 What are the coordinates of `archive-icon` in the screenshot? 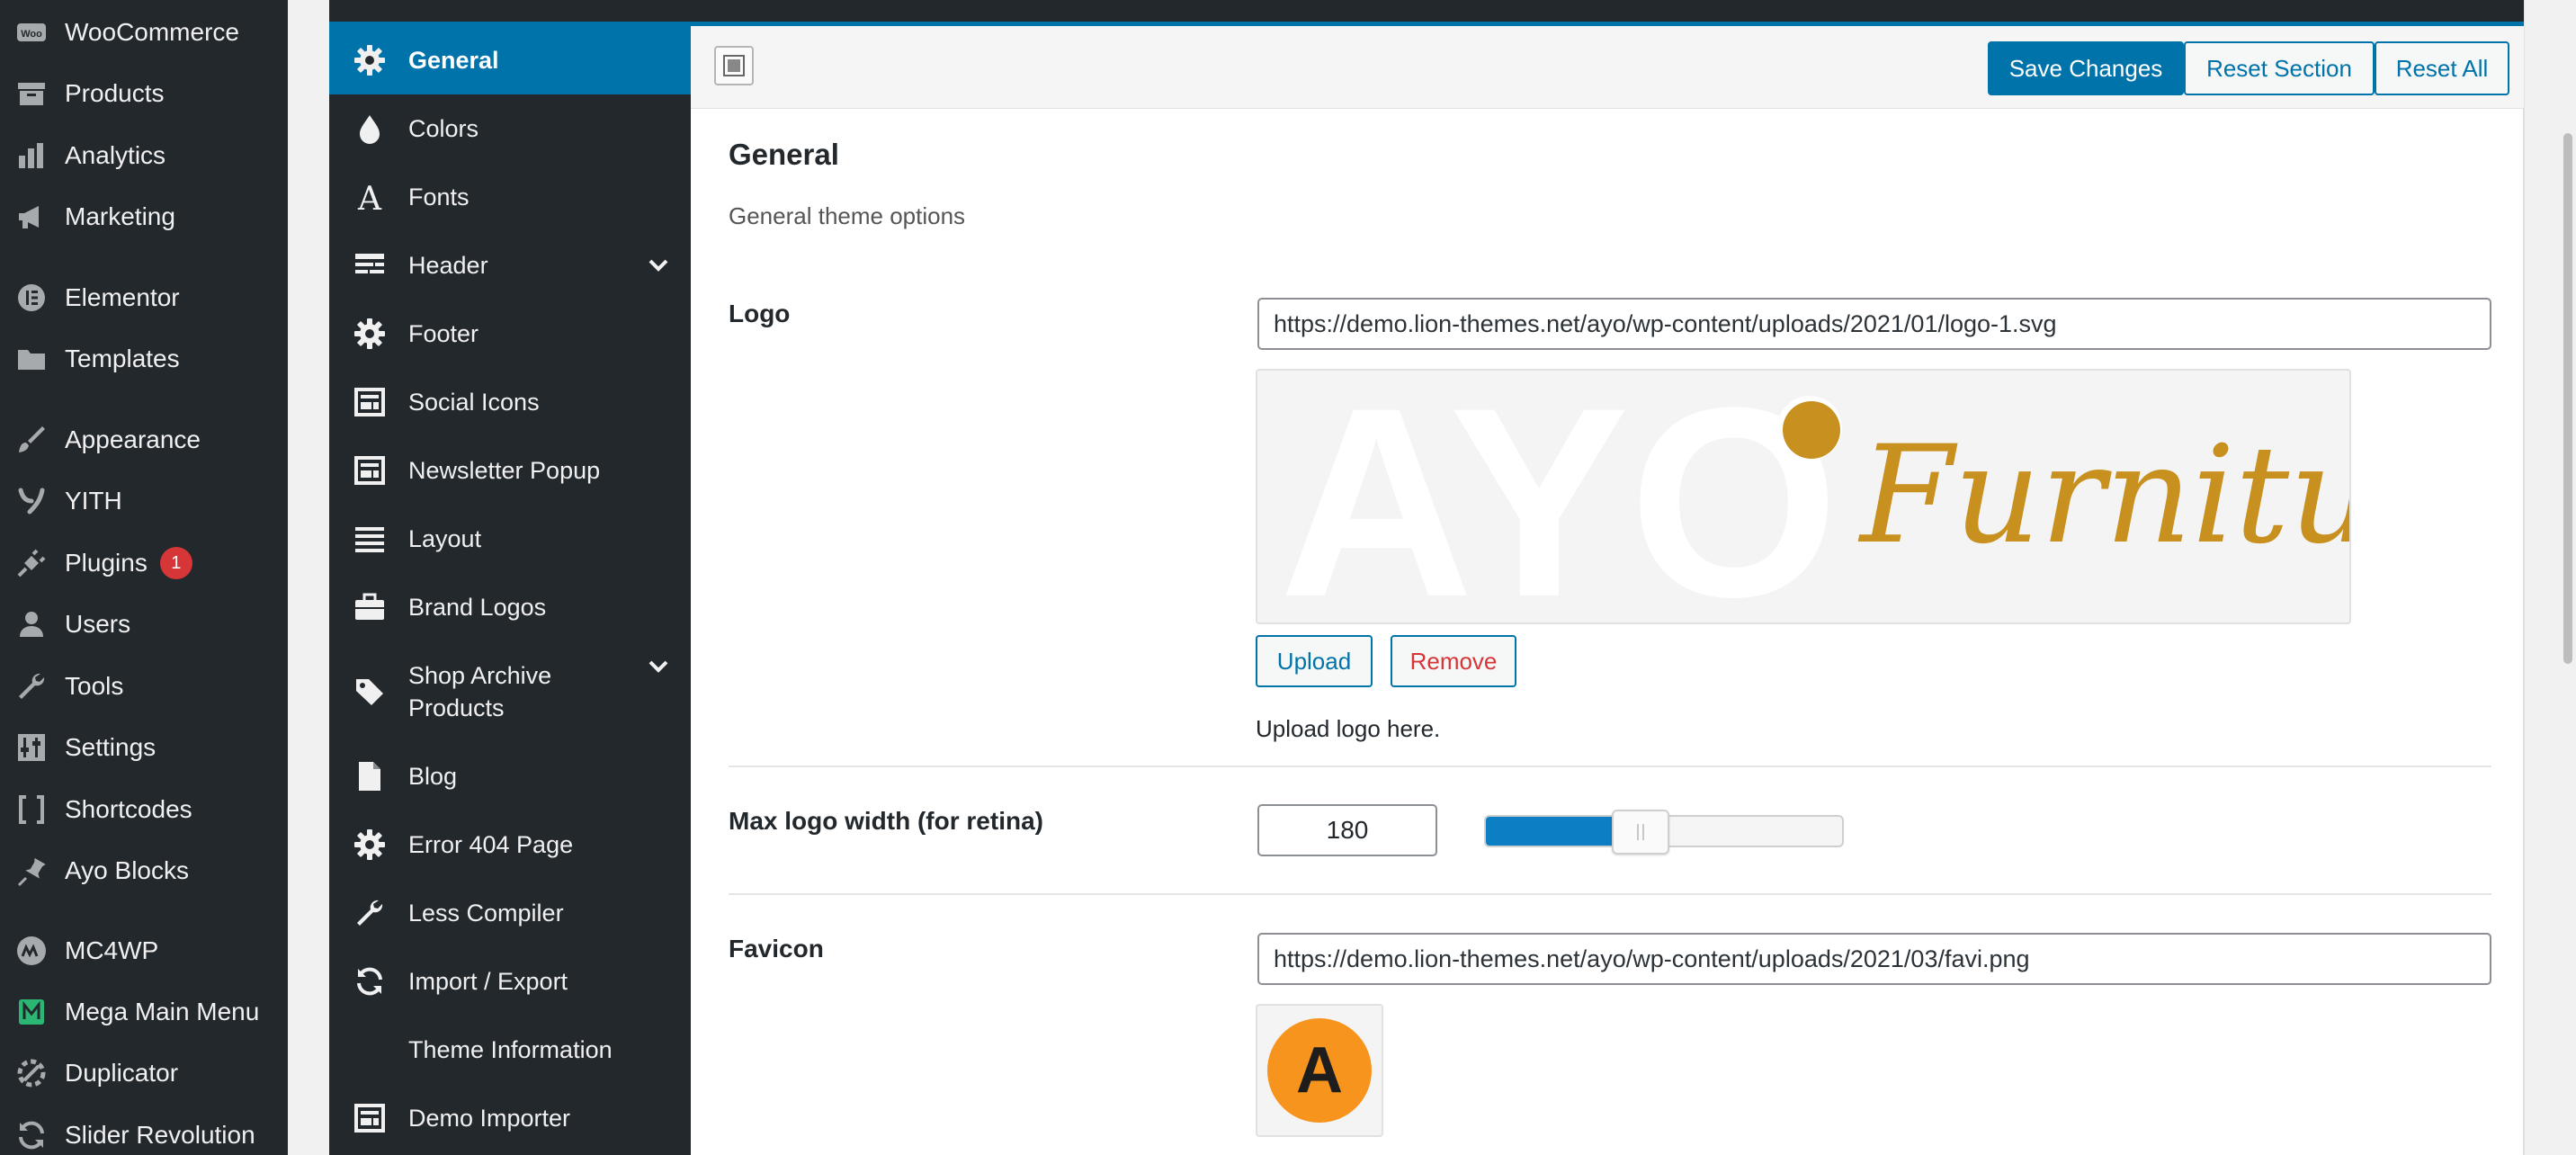 It's located at (31, 93).